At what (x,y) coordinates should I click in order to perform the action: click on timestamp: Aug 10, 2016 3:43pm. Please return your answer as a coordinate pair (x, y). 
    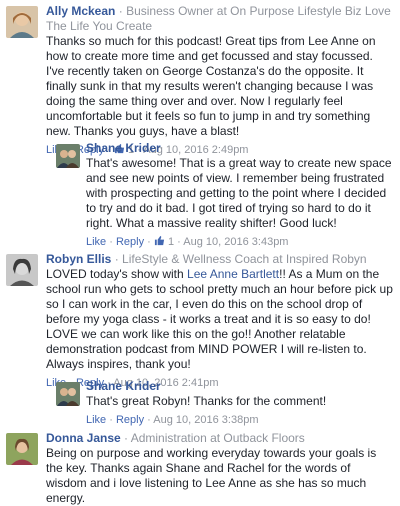
    Looking at the image, I should click on (235, 242).